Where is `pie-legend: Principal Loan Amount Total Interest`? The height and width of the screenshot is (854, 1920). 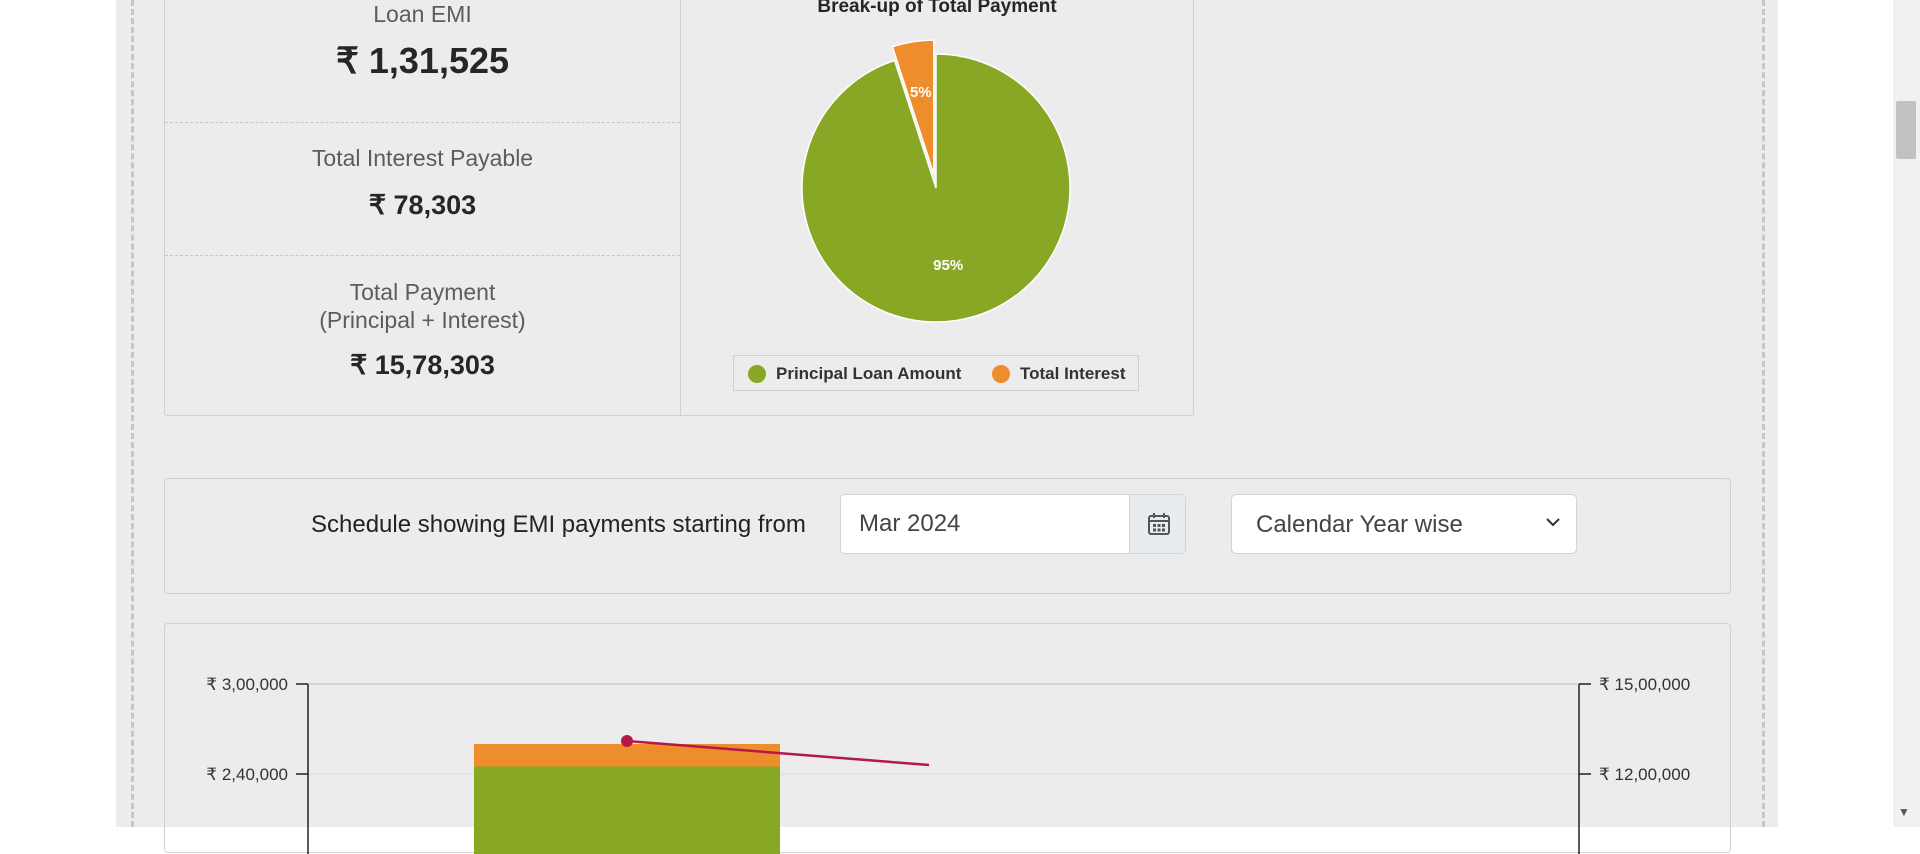 pie-legend: Principal Loan Amount Total Interest is located at coordinates (936, 373).